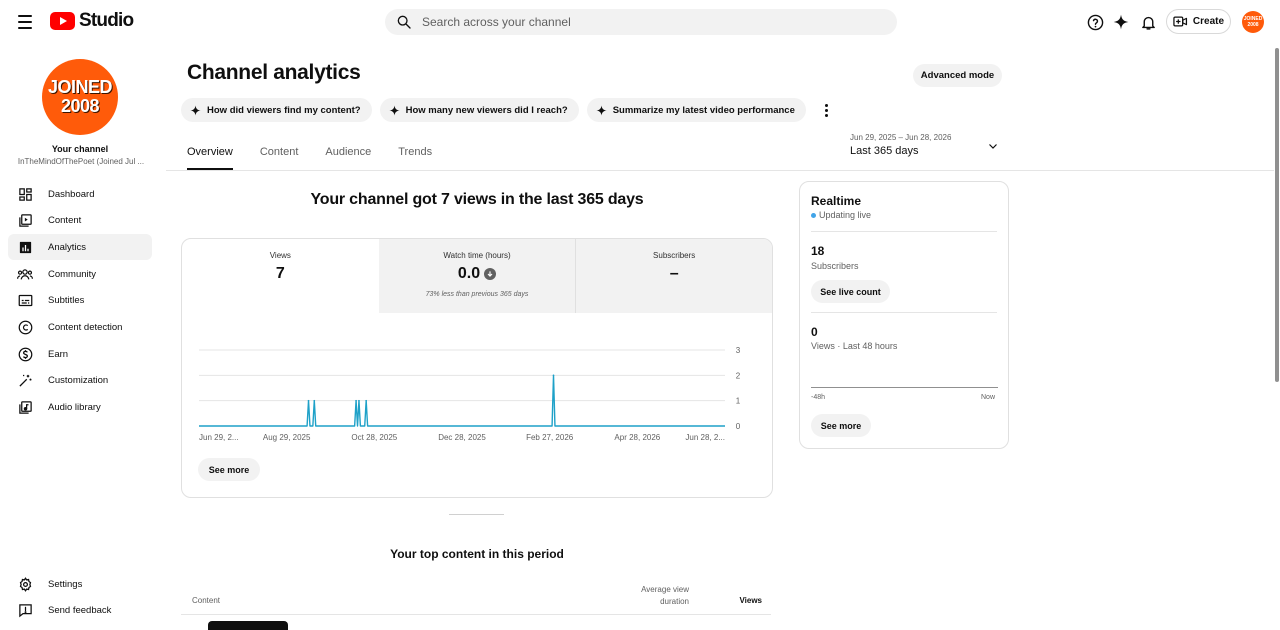  What do you see at coordinates (720, 170) in the screenshot?
I see `tabs-divider` at bounding box center [720, 170].